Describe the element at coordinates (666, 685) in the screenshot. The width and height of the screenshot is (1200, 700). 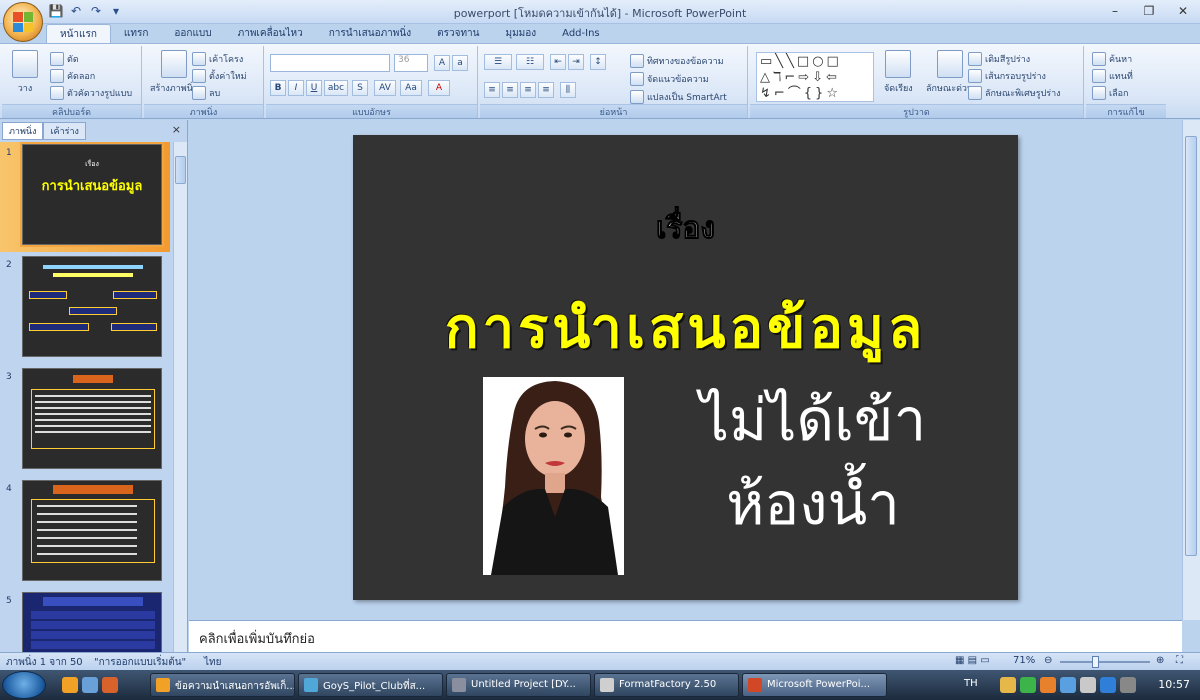
I see `task-formatfactory: FormatFactory 2.50` at that location.